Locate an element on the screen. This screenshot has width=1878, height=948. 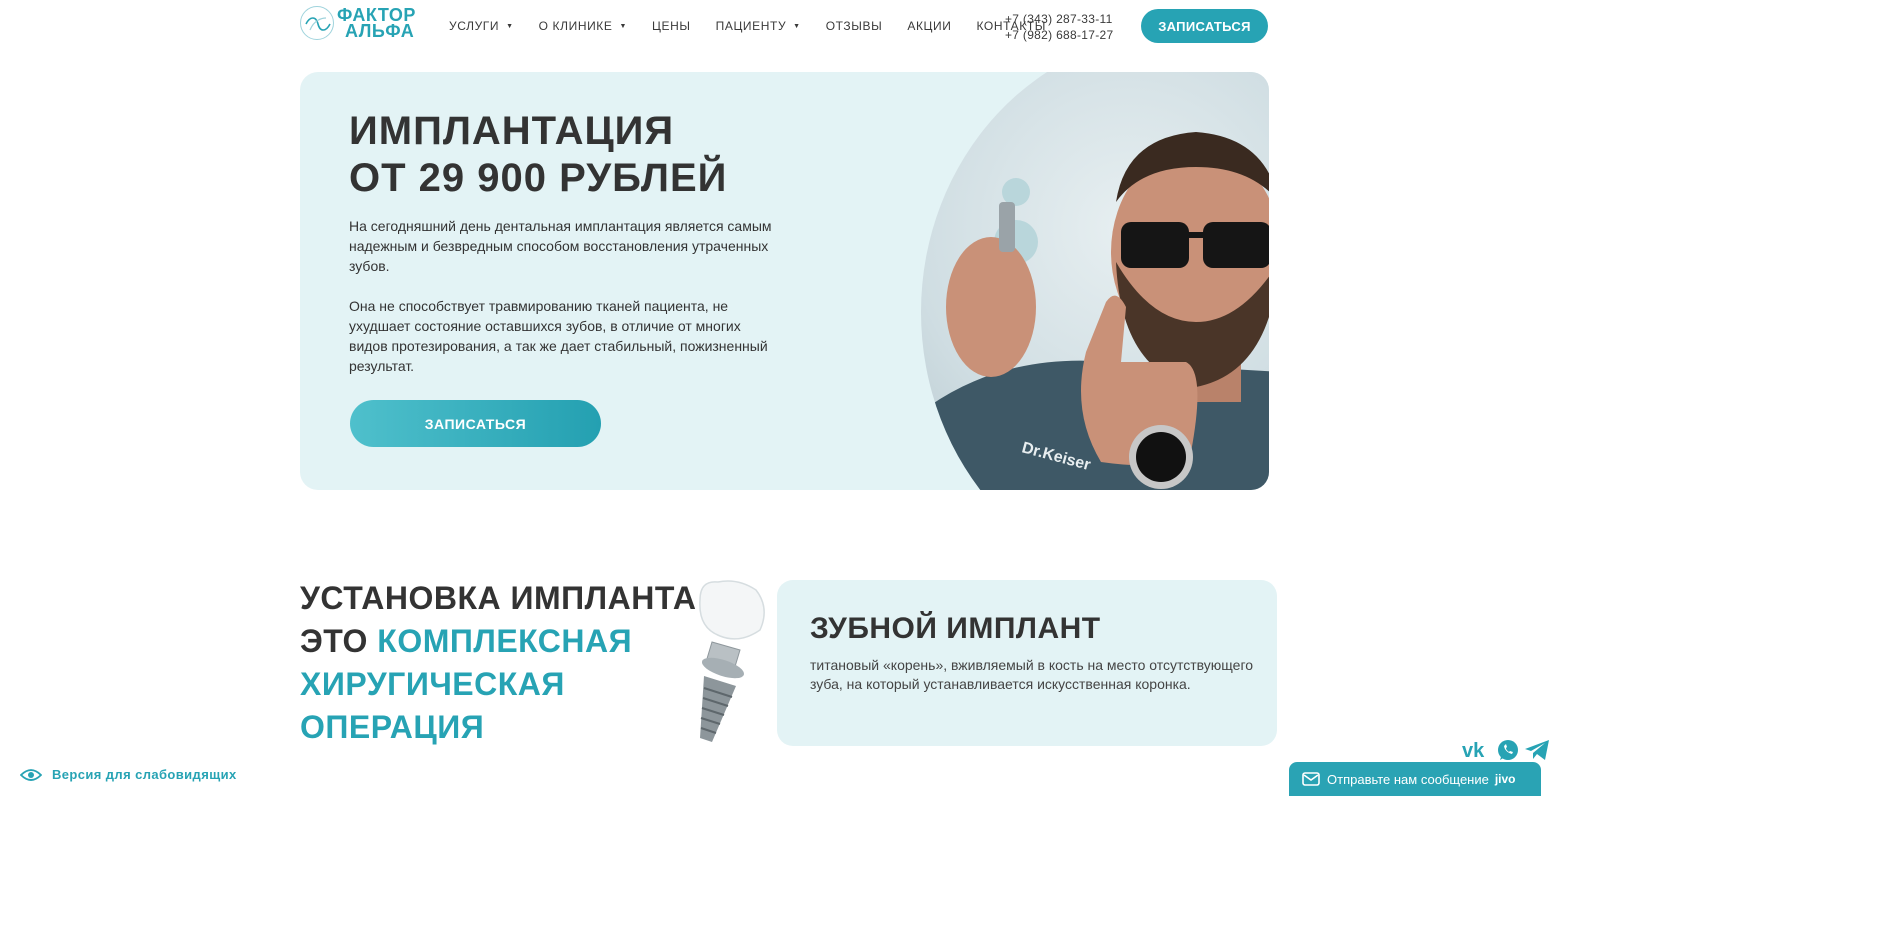
whatsapp-icon is located at coordinates (1508, 750).